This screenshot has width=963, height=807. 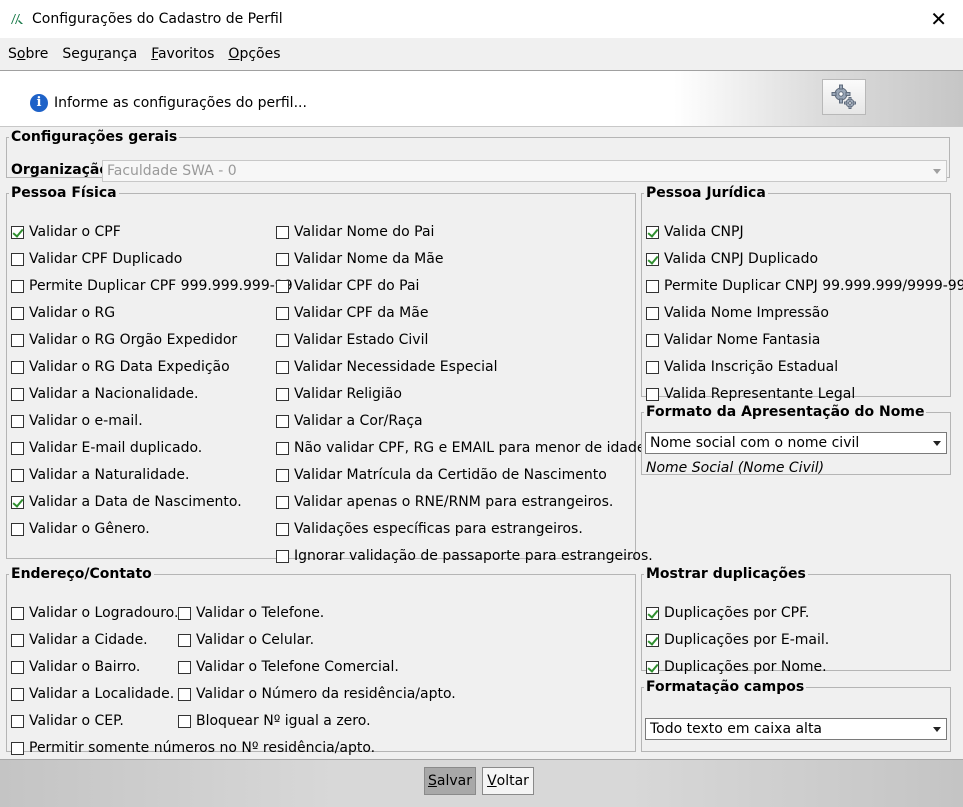 What do you see at coordinates (349, 421) in the screenshot?
I see `checkbox-row: Validar a Cor/Raça` at bounding box center [349, 421].